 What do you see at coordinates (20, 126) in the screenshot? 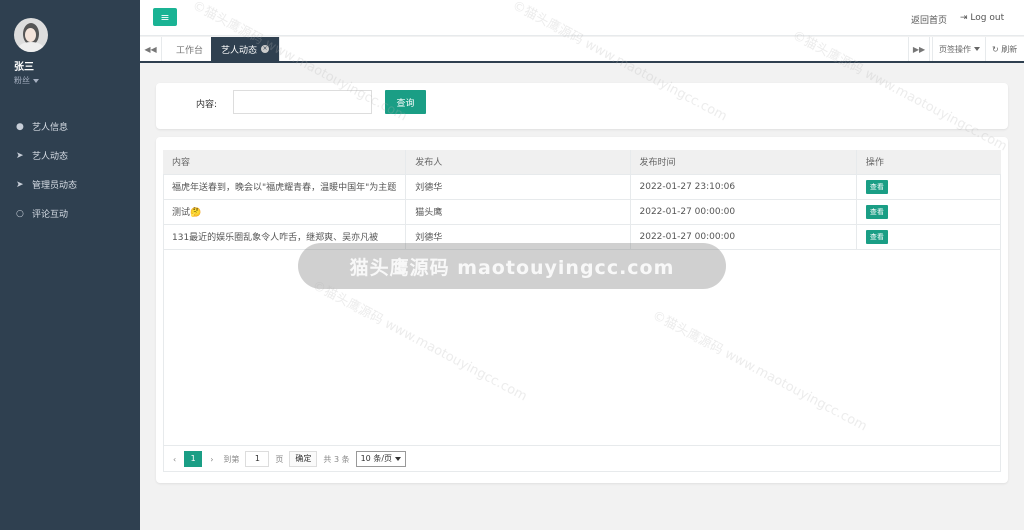
I see `user-circle-icon: ●` at bounding box center [20, 126].